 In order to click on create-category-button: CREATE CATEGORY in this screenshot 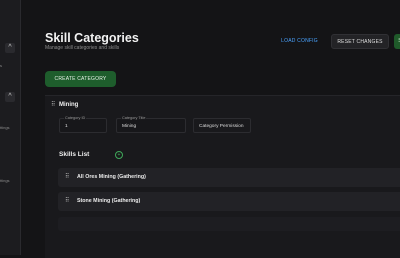, I will do `click(80, 79)`.